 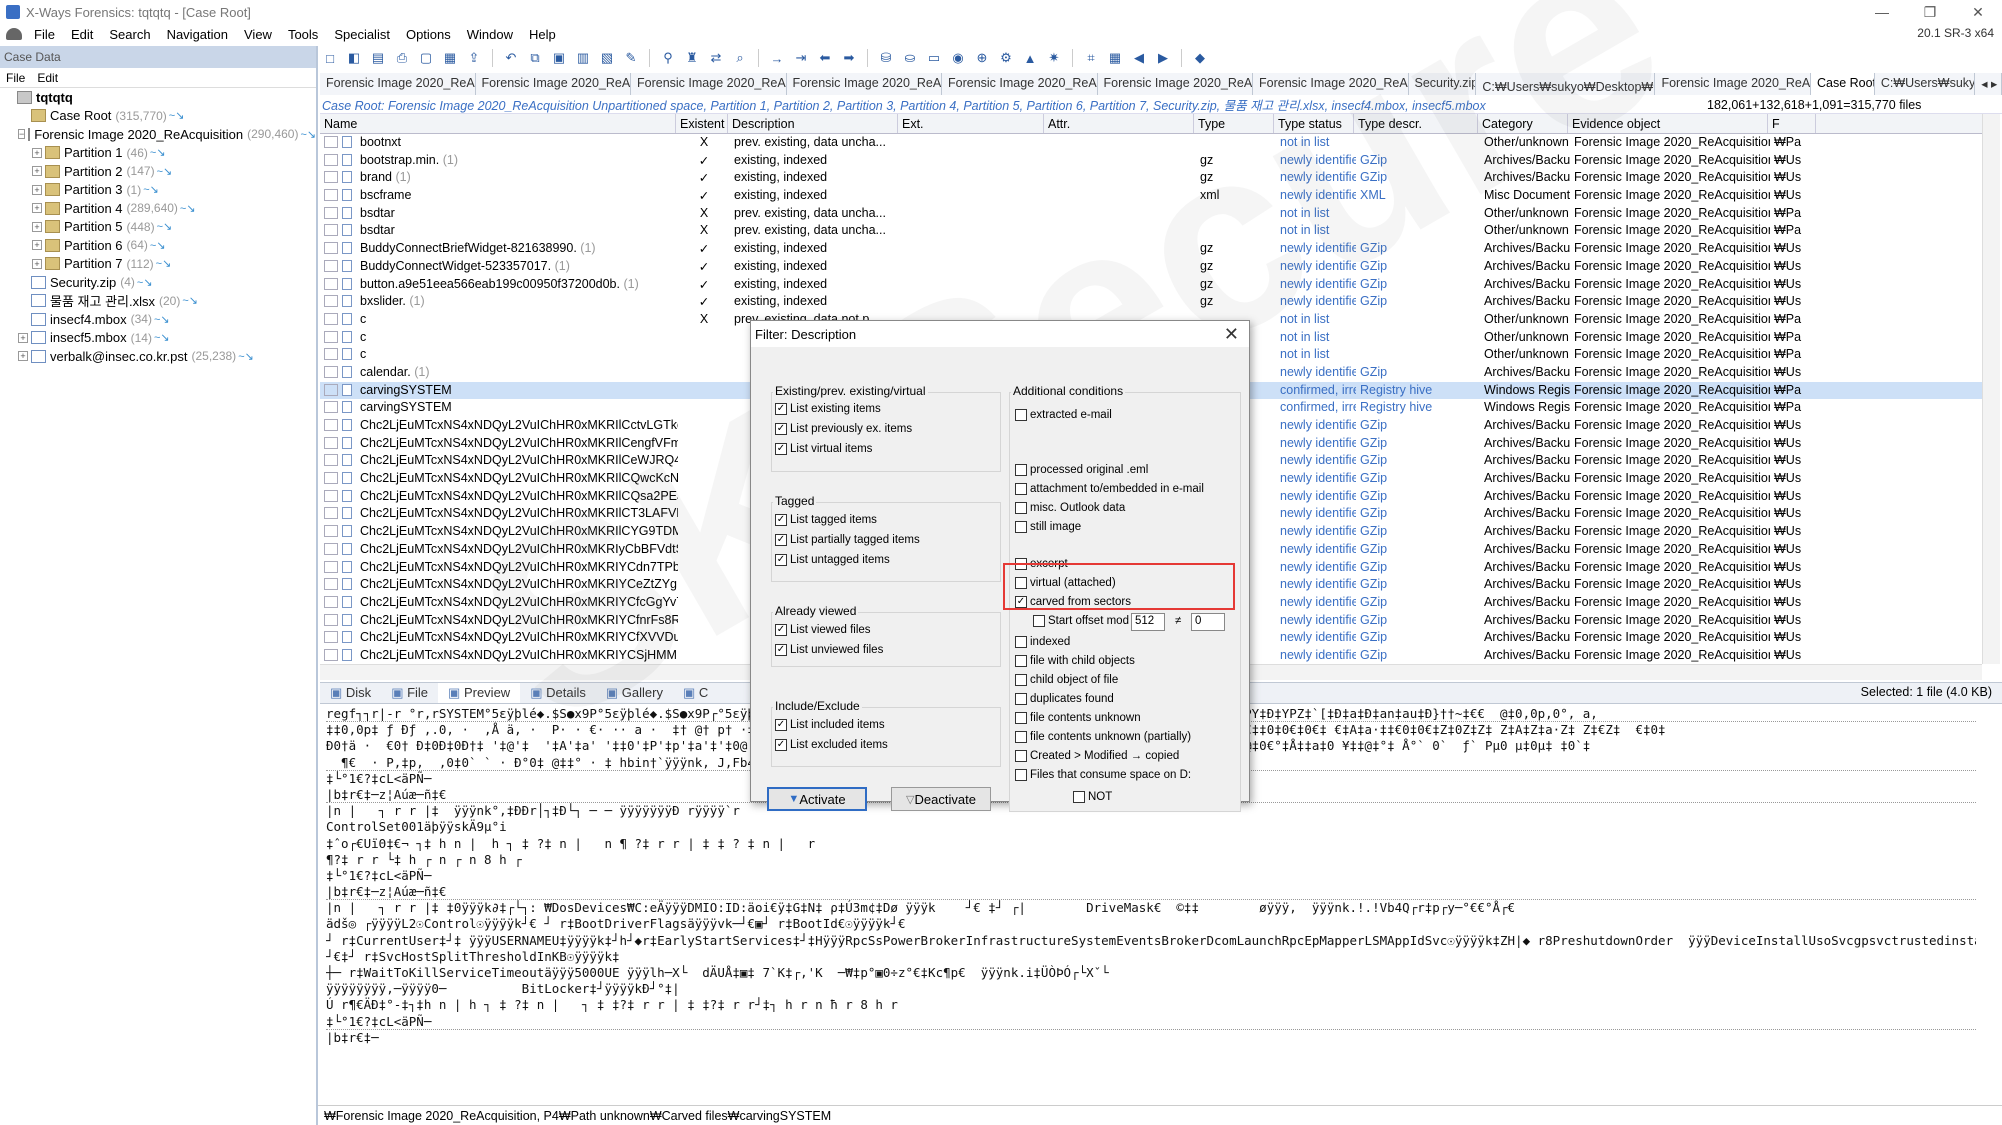 What do you see at coordinates (158, 356) in the screenshot?
I see `tree-node: + verbalk@insec.co.kr.pst (25,238) ~↘` at bounding box center [158, 356].